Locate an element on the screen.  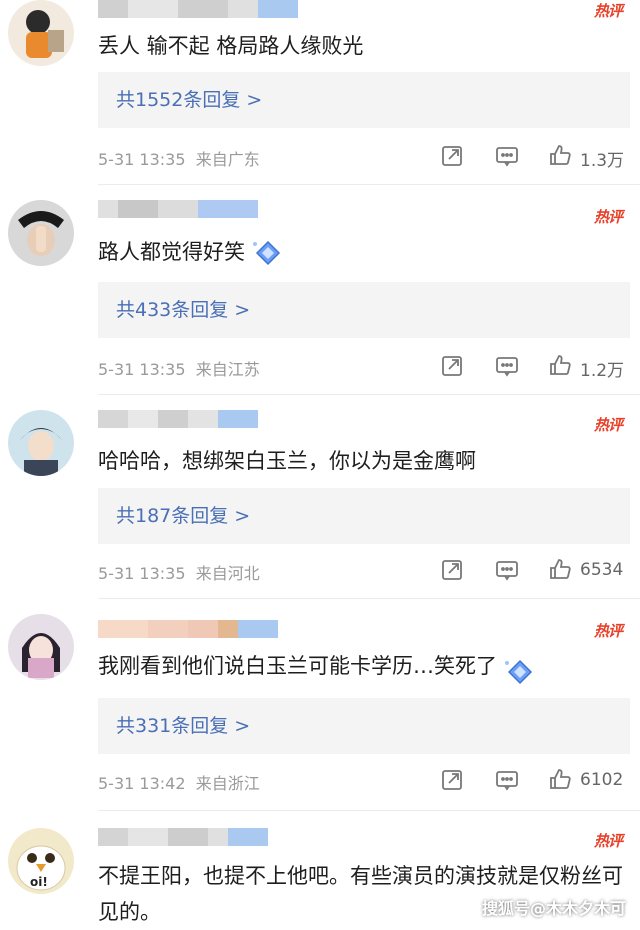
like-count: 1.2万 is located at coordinates (602, 371).